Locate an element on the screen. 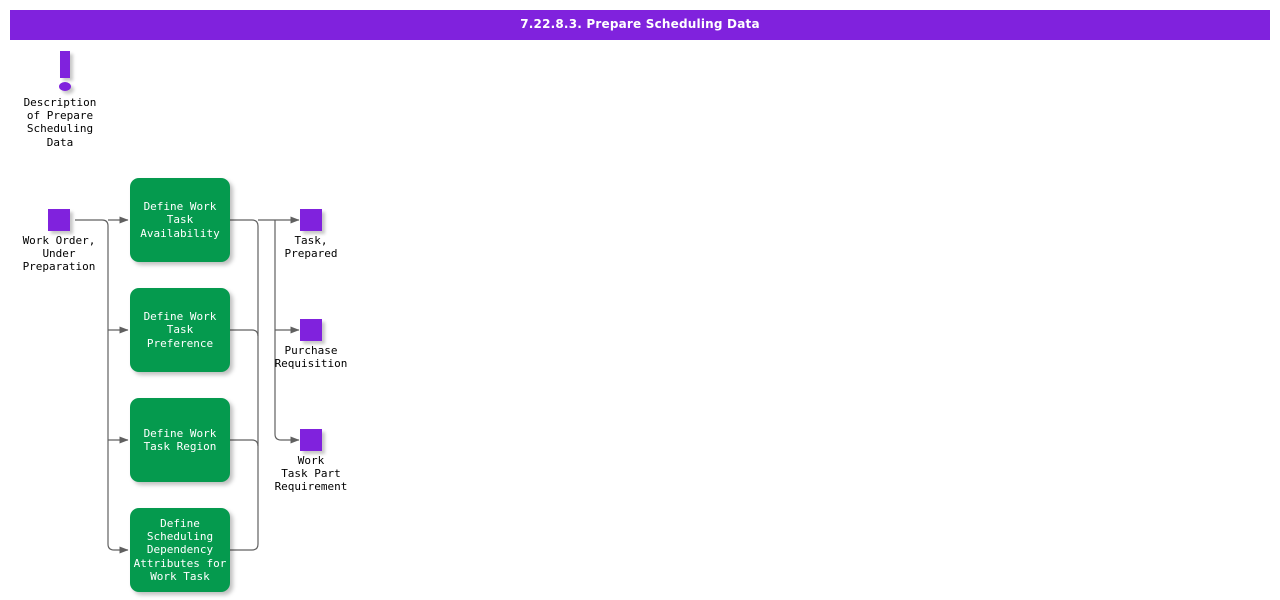 The height and width of the screenshot is (600, 1280). data-object-work-task-part-requirement: Work Task Part Requirement is located at coordinates (311, 461).